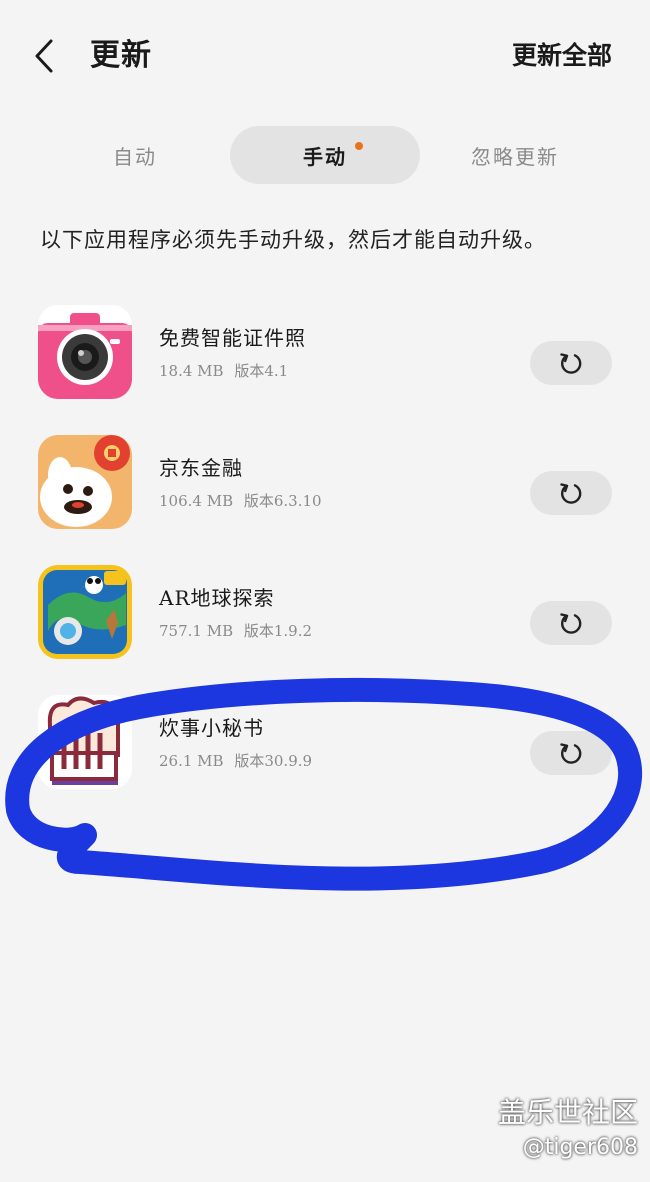 The width and height of the screenshot is (650, 1182). Describe the element at coordinates (580, 1147) in the screenshot. I see `watermark-user: @tiger608` at that location.